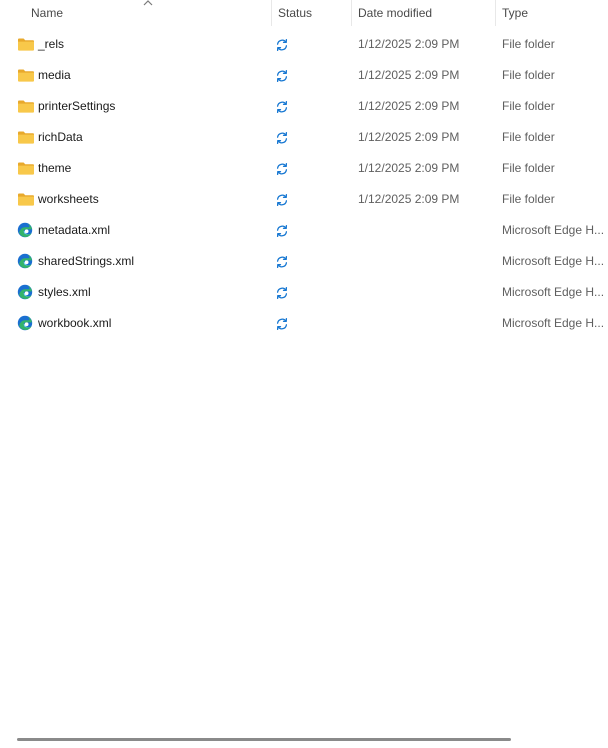 This screenshot has width=608, height=748. I want to click on column-header-type-label: Type, so click(515, 13).